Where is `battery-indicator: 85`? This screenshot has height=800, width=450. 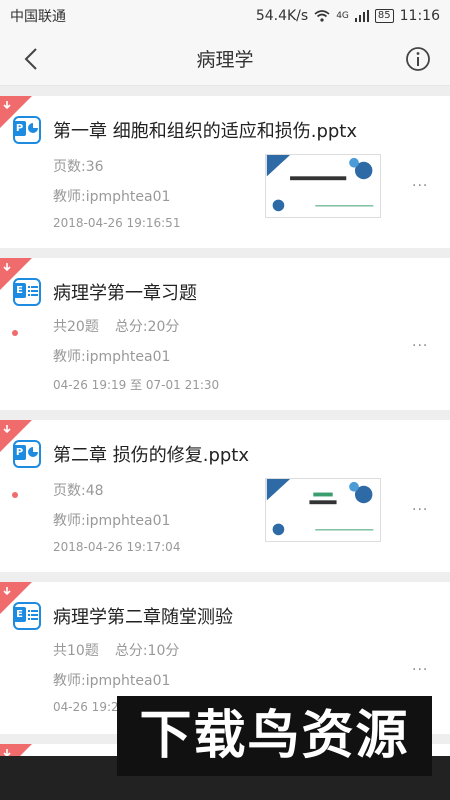 battery-indicator: 85 is located at coordinates (384, 16).